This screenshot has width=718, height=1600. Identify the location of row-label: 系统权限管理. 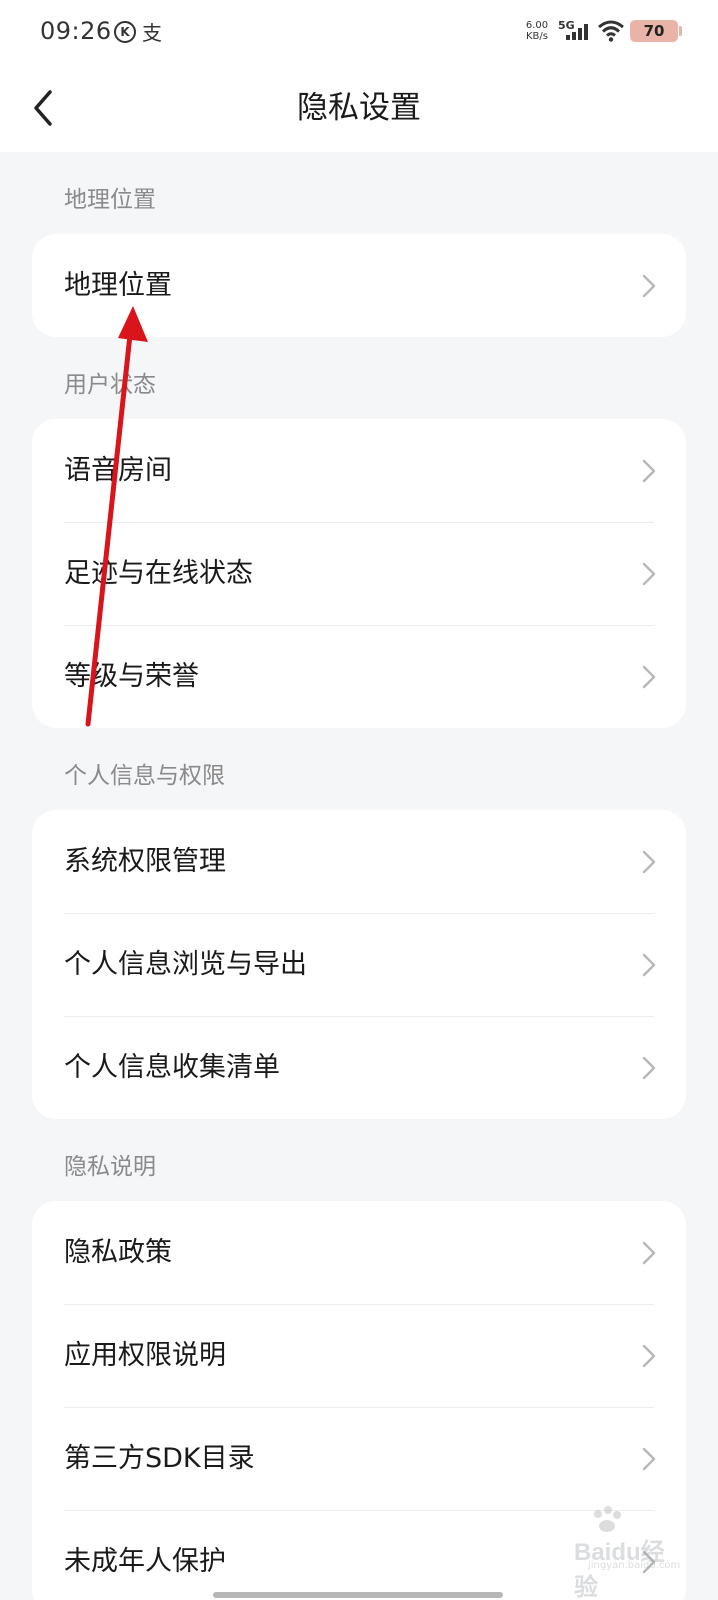
(145, 861).